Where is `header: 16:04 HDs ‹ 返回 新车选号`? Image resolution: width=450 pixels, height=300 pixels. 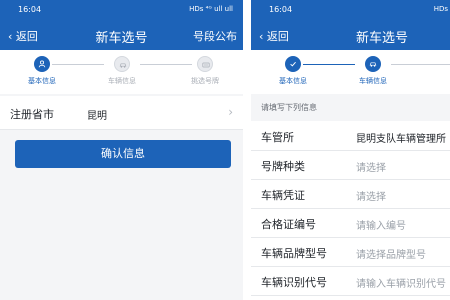 header: 16:04 HDs ‹ 返回 新车选号 is located at coordinates (350, 25).